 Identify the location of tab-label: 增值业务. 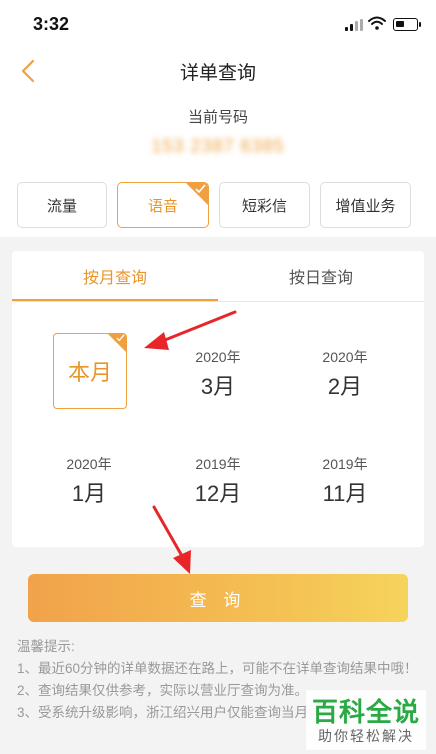
(365, 206).